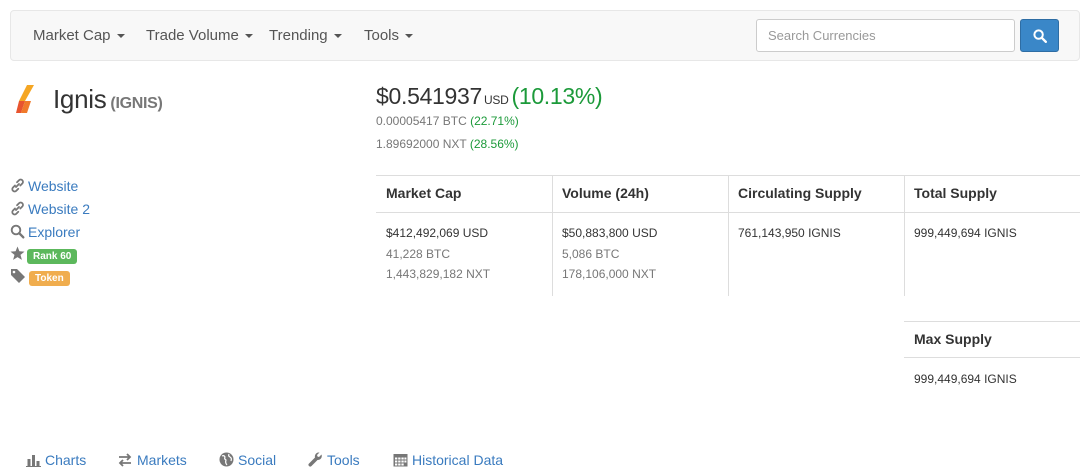  Describe the element at coordinates (955, 193) in the screenshot. I see `total-supply-header: Total Supply` at that location.